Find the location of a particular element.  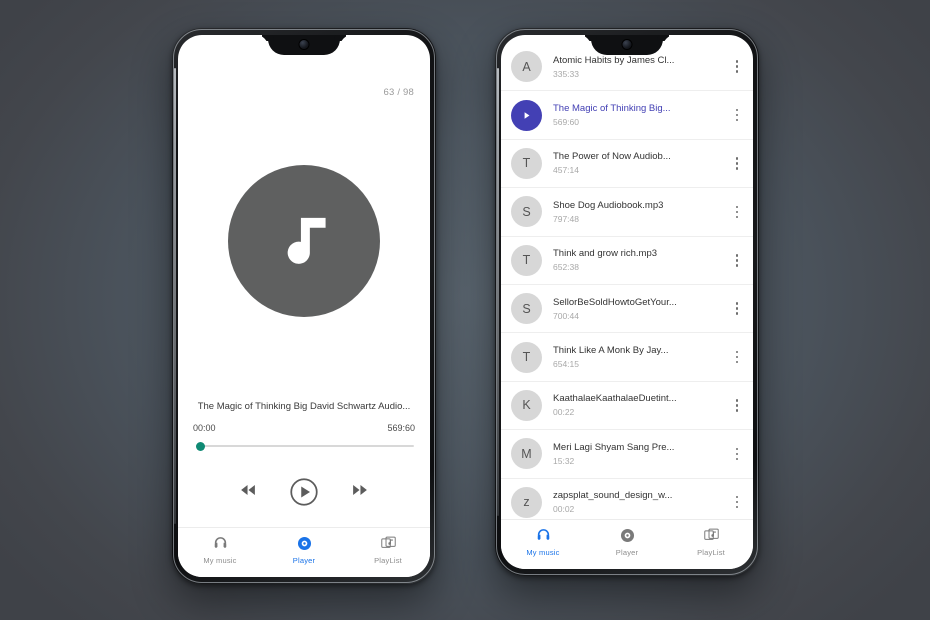

transport-controls is located at coordinates (304, 492).